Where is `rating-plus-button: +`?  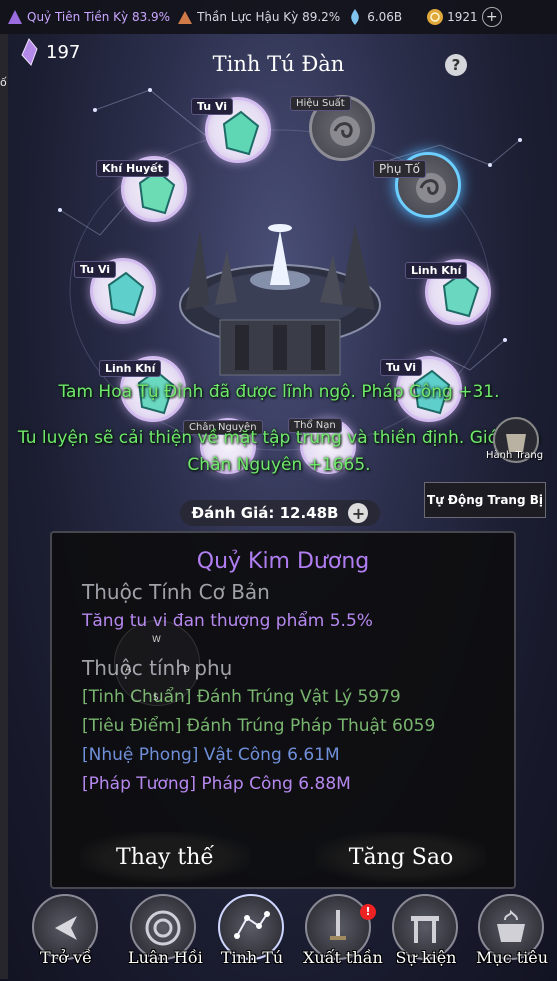
rating-plus-button: + is located at coordinates (358, 513).